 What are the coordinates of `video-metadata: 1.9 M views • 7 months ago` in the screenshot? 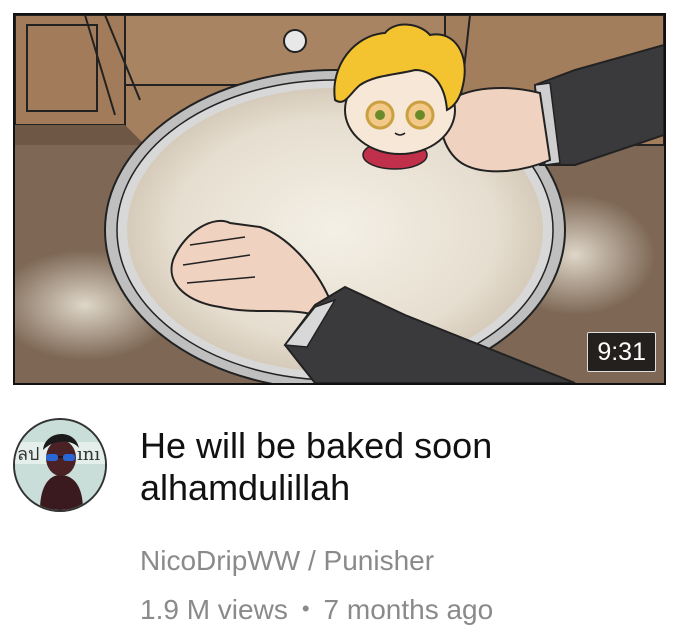 It's located at (316, 609).